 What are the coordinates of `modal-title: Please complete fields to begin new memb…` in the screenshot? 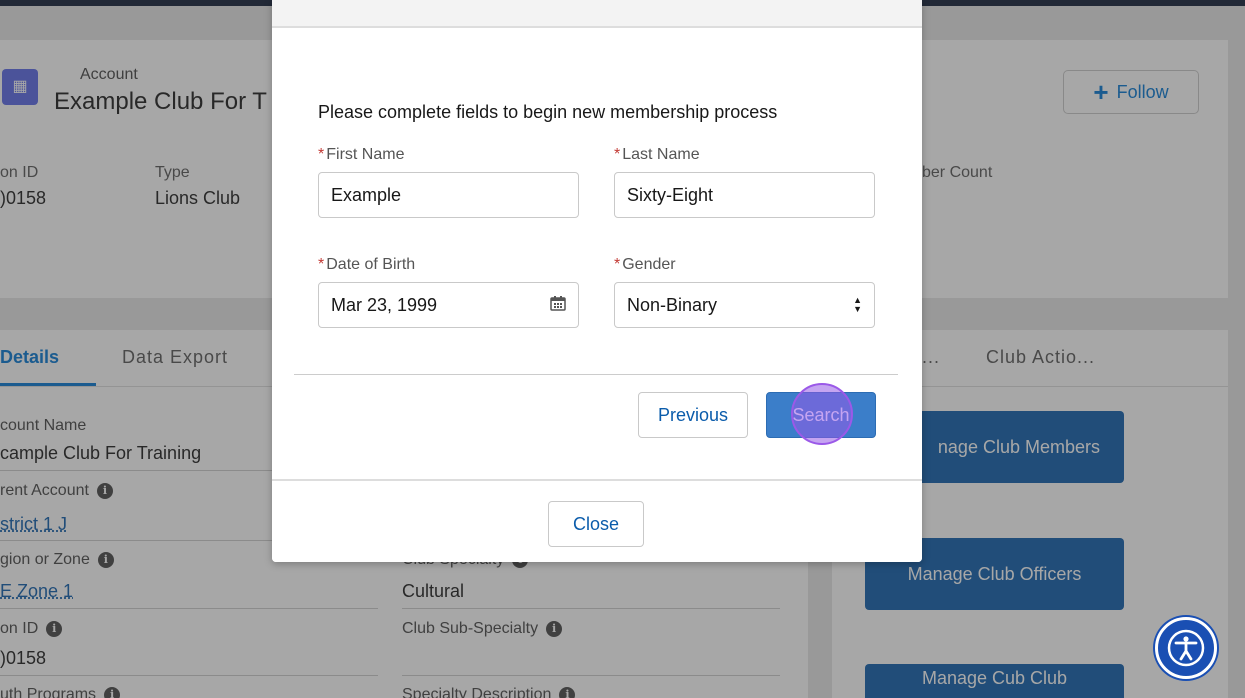 It's located at (548, 112).